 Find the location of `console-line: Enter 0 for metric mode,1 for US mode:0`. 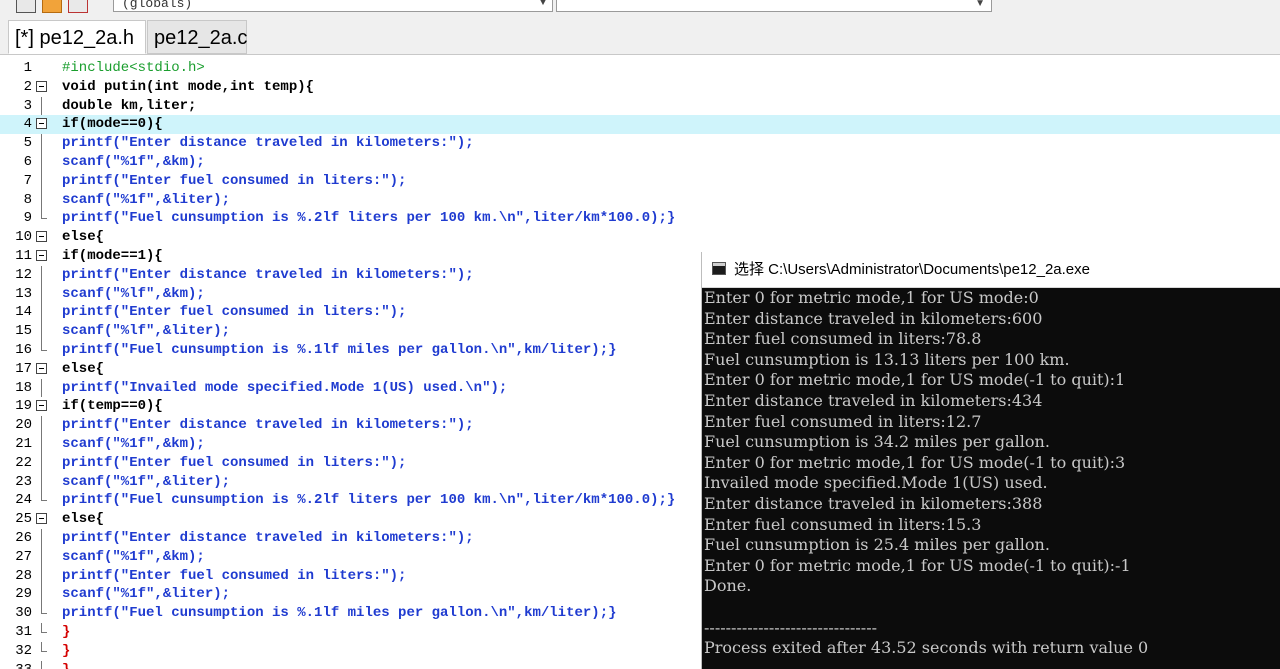

console-line: Enter 0 for metric mode,1 for US mode:0 is located at coordinates (871, 297).